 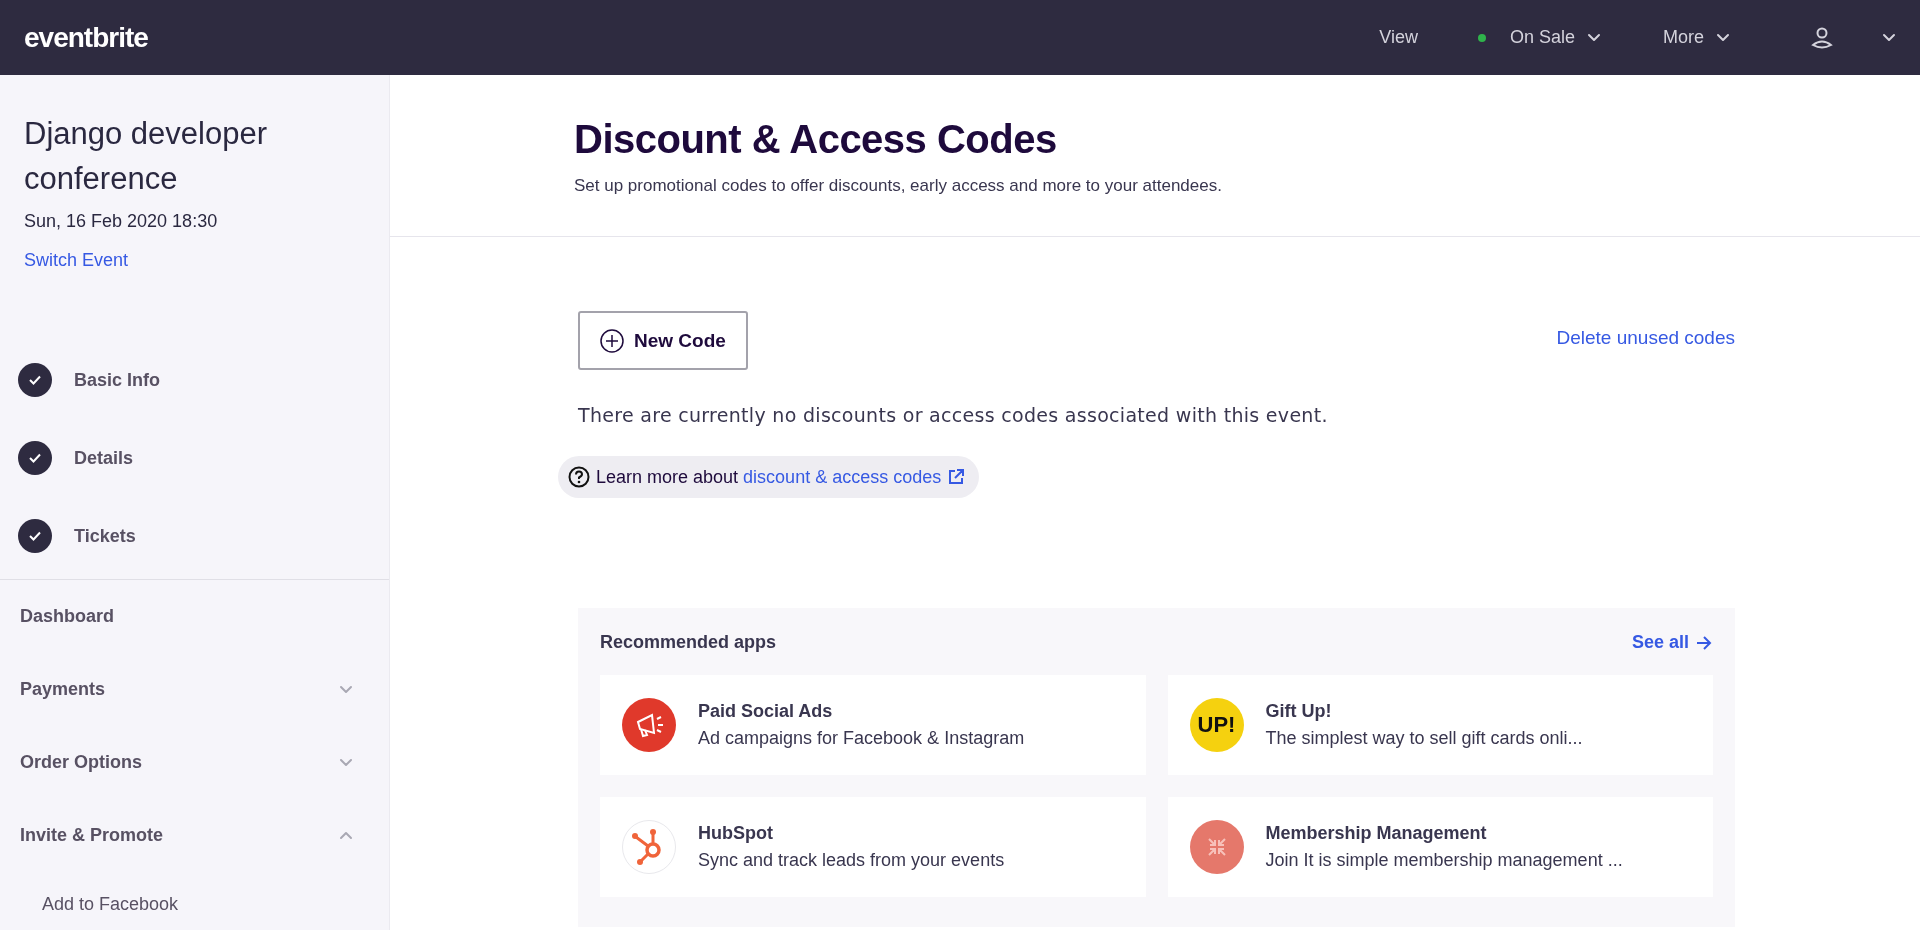 What do you see at coordinates (649, 847) in the screenshot?
I see `hub-icon` at bounding box center [649, 847].